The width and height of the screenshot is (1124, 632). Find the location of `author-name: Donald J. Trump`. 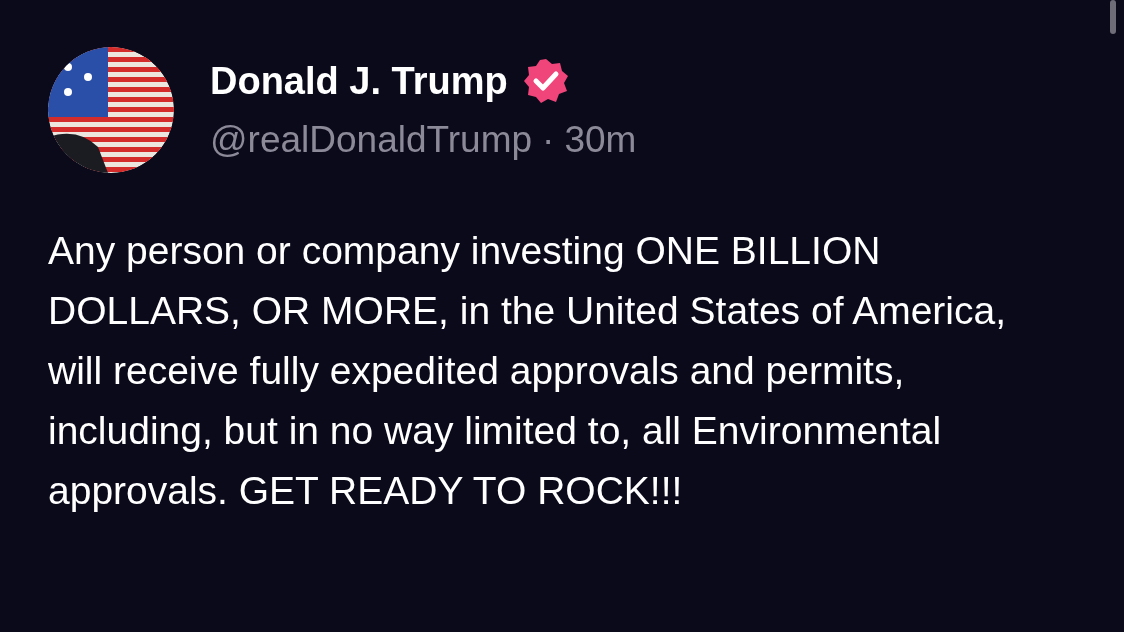

author-name: Donald J. Trump is located at coordinates (359, 81).